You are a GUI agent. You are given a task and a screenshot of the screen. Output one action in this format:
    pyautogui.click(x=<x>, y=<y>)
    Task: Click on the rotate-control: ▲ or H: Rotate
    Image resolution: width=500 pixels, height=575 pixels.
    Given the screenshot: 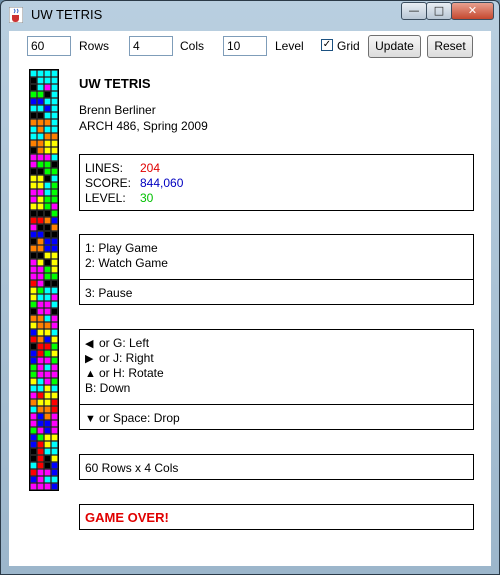 What is the action you would take?
    pyautogui.click(x=124, y=373)
    